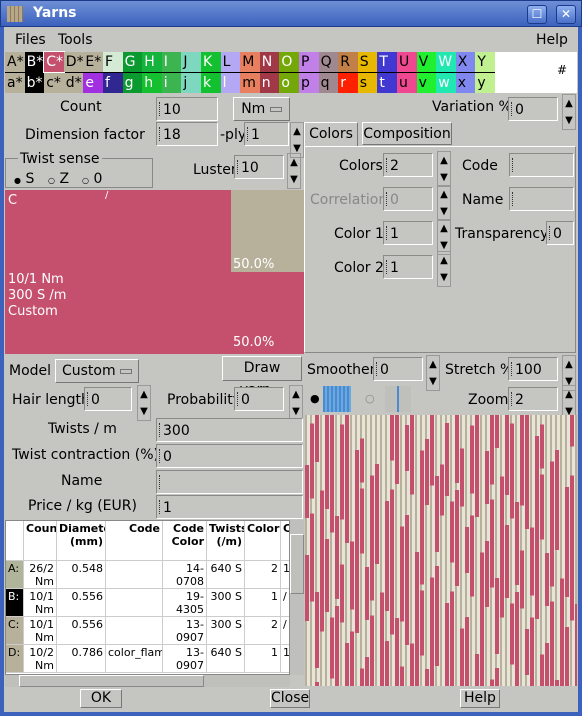 This screenshot has width=582, height=716. What do you see at coordinates (261, 109) in the screenshot?
I see `unit-select: Nm` at bounding box center [261, 109].